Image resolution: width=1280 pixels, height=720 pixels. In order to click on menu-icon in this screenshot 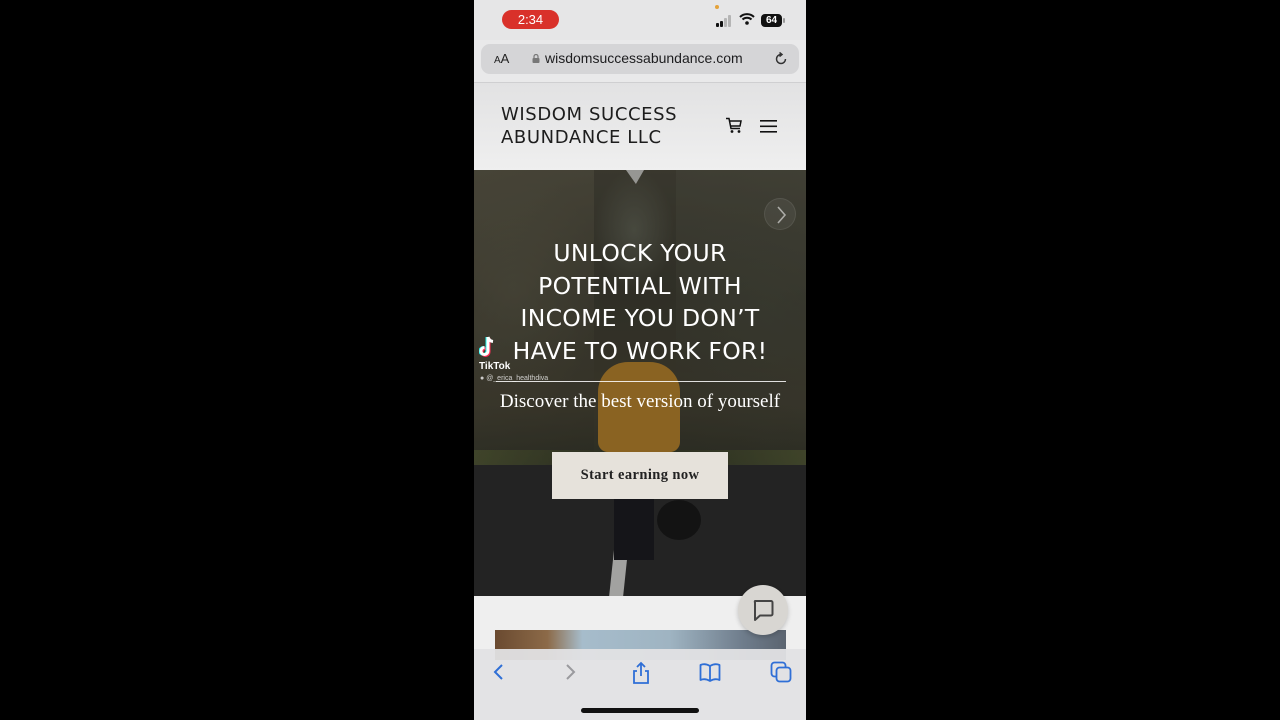, I will do `click(768, 126)`.